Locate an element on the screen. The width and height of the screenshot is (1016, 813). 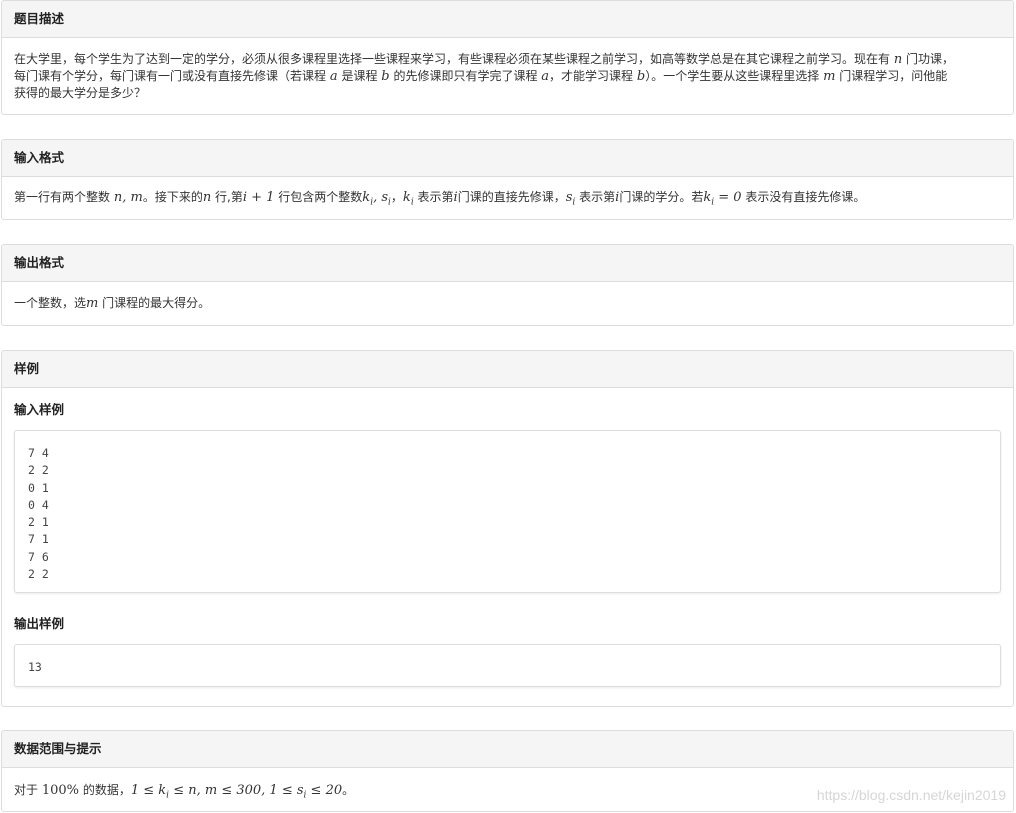
sample-heading: 样例 is located at coordinates (507, 369).